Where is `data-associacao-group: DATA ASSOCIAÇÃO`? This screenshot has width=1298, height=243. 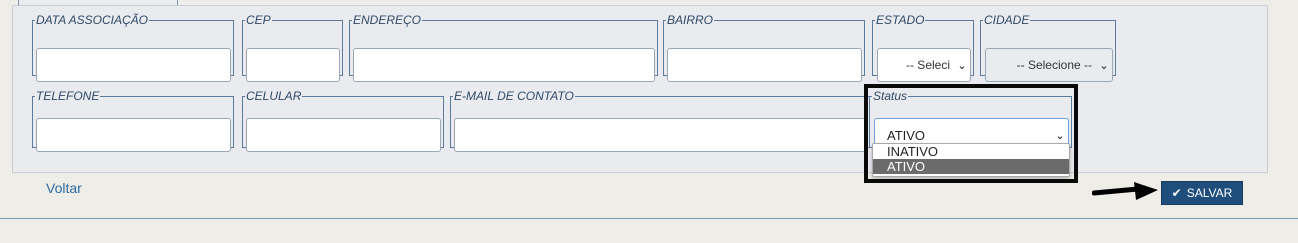 data-associacao-group: DATA ASSOCIAÇÃO is located at coordinates (133, 47).